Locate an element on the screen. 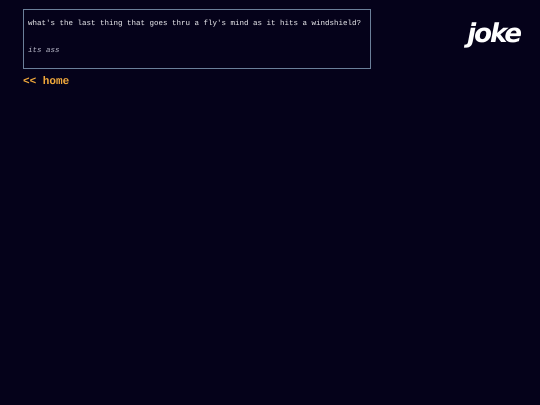 This screenshot has width=540, height=405. home-link: << home is located at coordinates (46, 82).